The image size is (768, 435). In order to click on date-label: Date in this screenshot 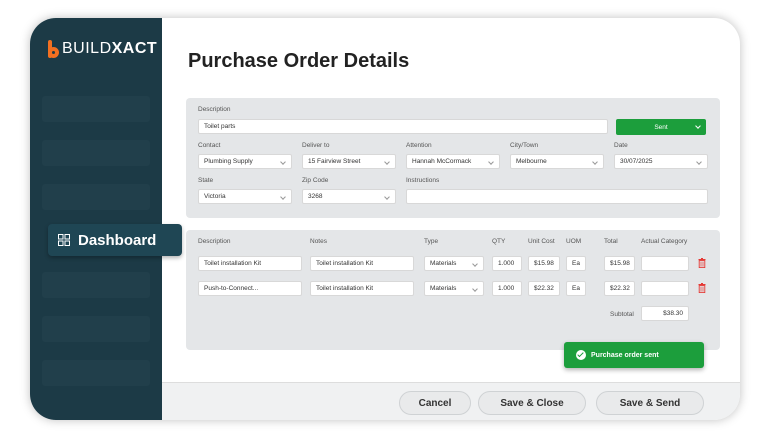, I will do `click(621, 145)`.